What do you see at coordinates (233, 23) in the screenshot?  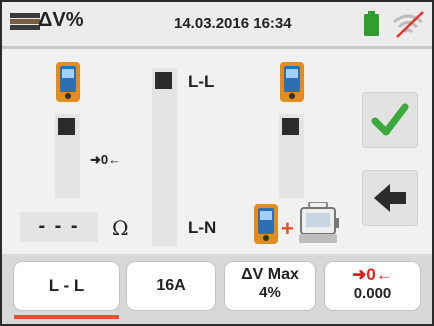 I see `date-time: 14.03.2016 16:34` at bounding box center [233, 23].